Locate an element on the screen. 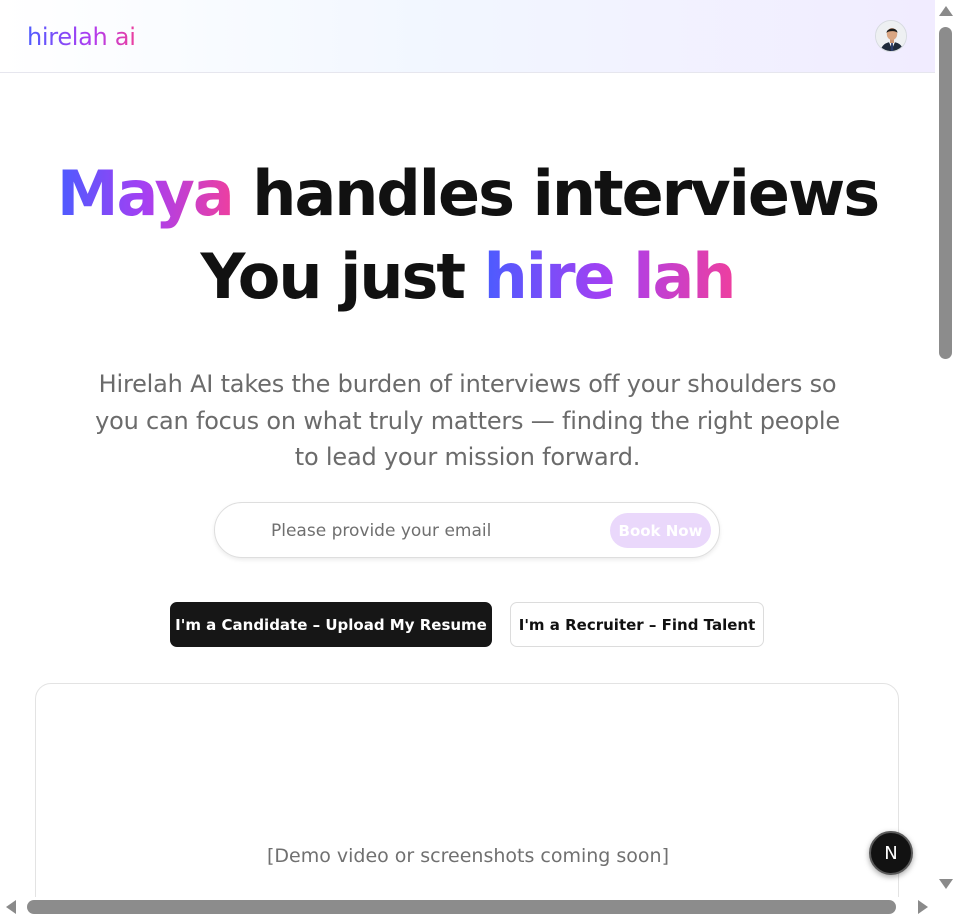  hero-line-2-text: You just is located at coordinates (342, 276).